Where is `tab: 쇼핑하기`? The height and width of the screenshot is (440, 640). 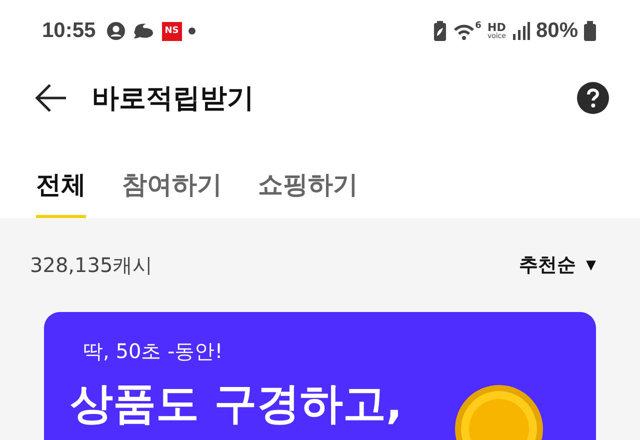 tab: 쇼핑하기 is located at coordinates (308, 193).